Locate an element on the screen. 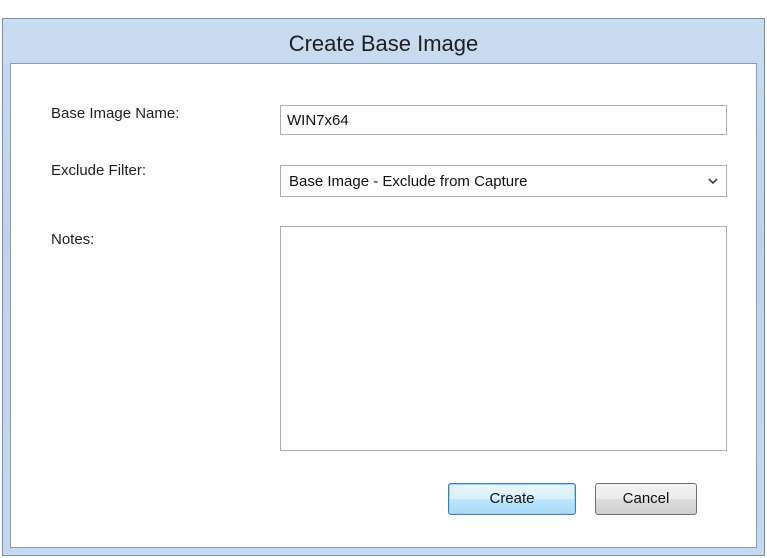 The image size is (767, 558). dialog-title: Create Base Image is located at coordinates (383, 43).